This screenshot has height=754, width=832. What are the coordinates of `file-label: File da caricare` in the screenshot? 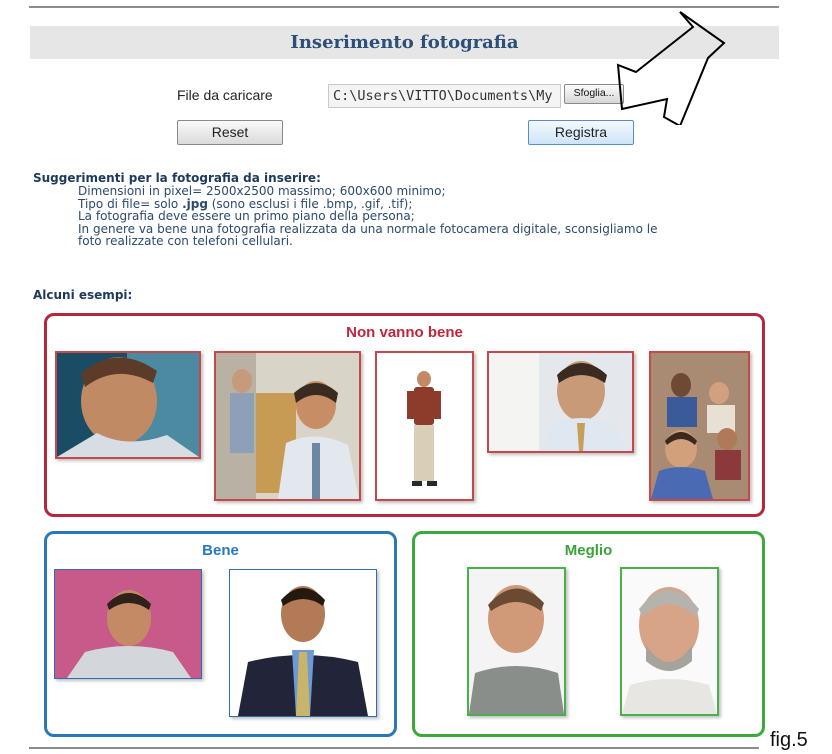 It's located at (225, 95).